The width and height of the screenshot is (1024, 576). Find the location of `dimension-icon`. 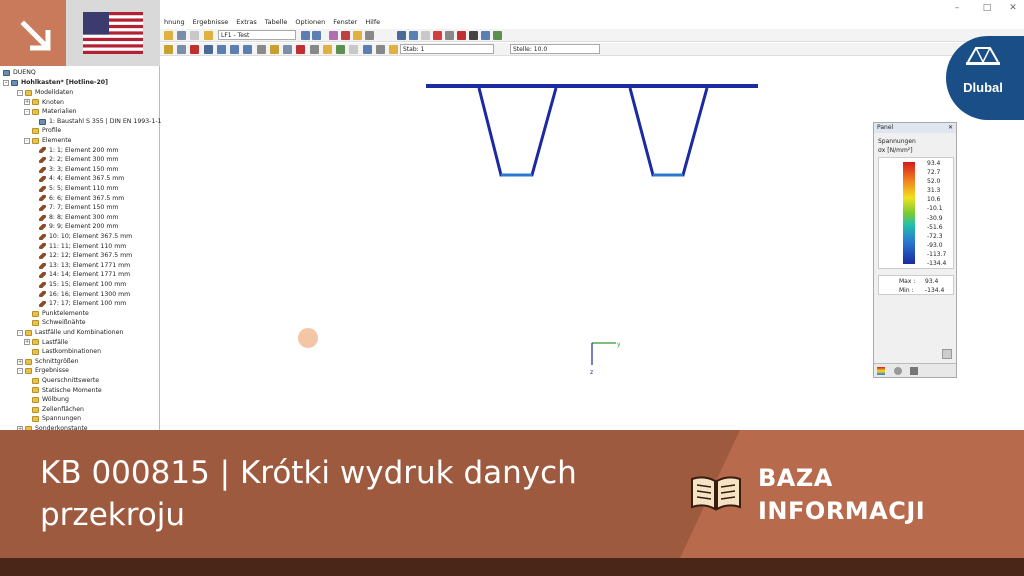

dimension-icon is located at coordinates (261, 49).